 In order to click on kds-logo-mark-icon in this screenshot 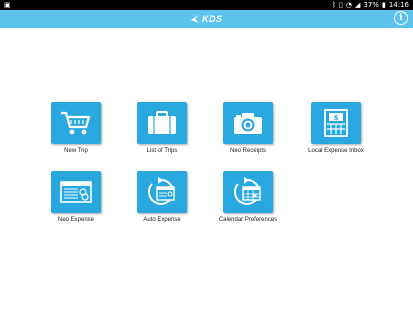, I will do `click(194, 18)`.